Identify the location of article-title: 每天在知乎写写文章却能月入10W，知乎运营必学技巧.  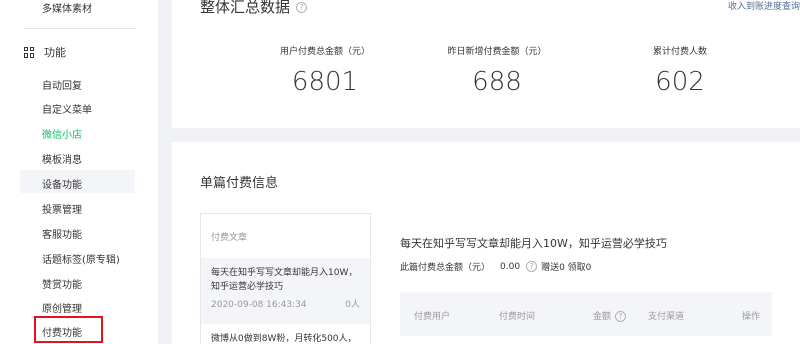
(284, 280).